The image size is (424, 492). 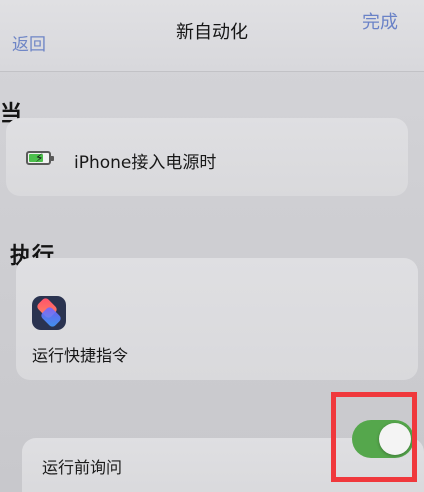 What do you see at coordinates (80, 355) in the screenshot?
I see `action-label: 运行快捷指令` at bounding box center [80, 355].